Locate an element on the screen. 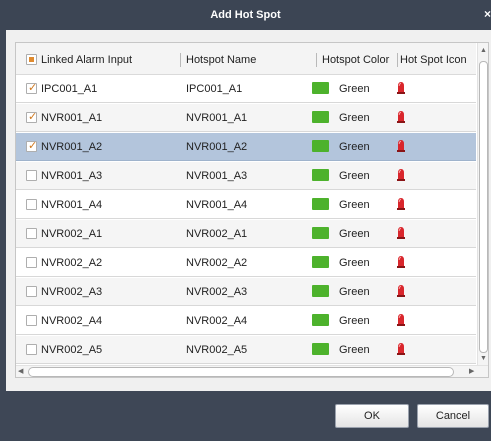  table-row: NVR002_A1 NVR002_A1 Green is located at coordinates (246, 234).